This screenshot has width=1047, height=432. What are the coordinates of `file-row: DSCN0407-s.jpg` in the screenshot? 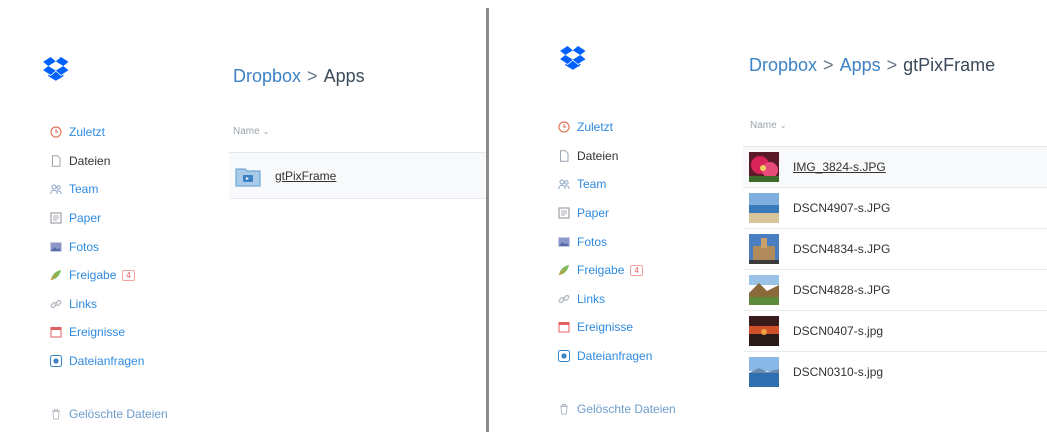 It's located at (895, 331).